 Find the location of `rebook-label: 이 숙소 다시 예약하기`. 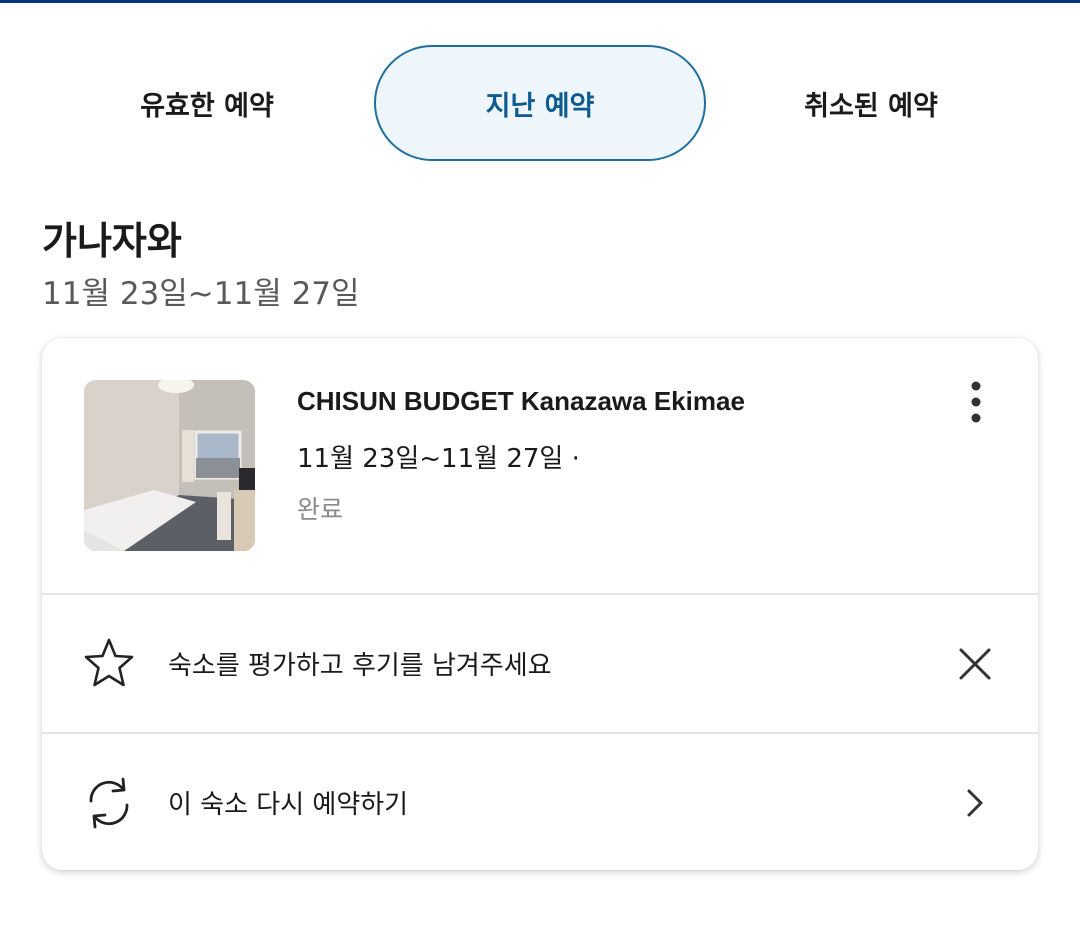

rebook-label: 이 숙소 다시 예약하기 is located at coordinates (288, 805).